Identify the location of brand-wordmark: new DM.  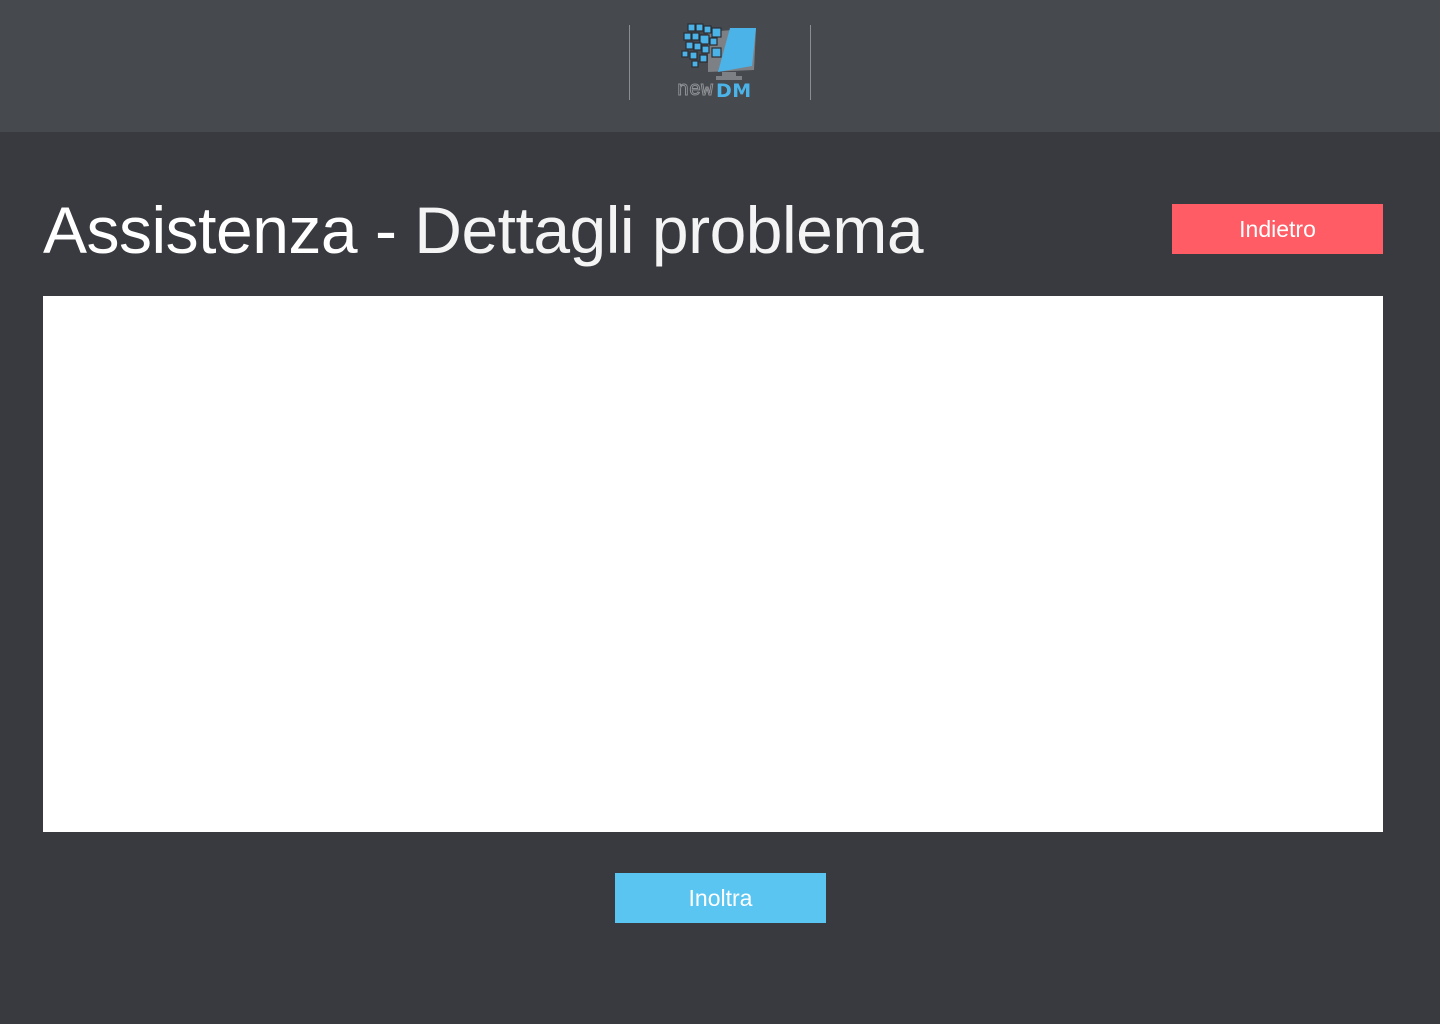
(714, 91).